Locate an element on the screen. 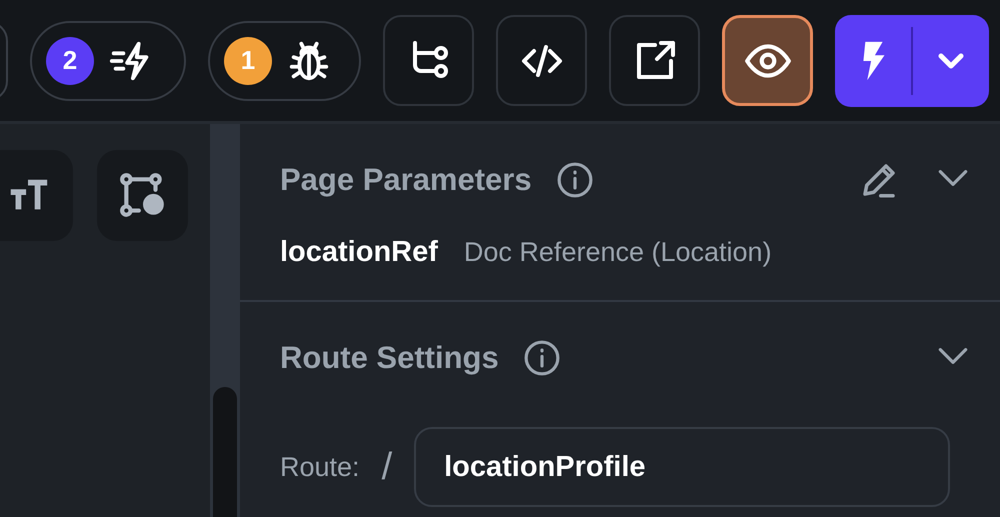 This screenshot has width=1000, height=517. counter-button: 2 is located at coordinates (108, 60).